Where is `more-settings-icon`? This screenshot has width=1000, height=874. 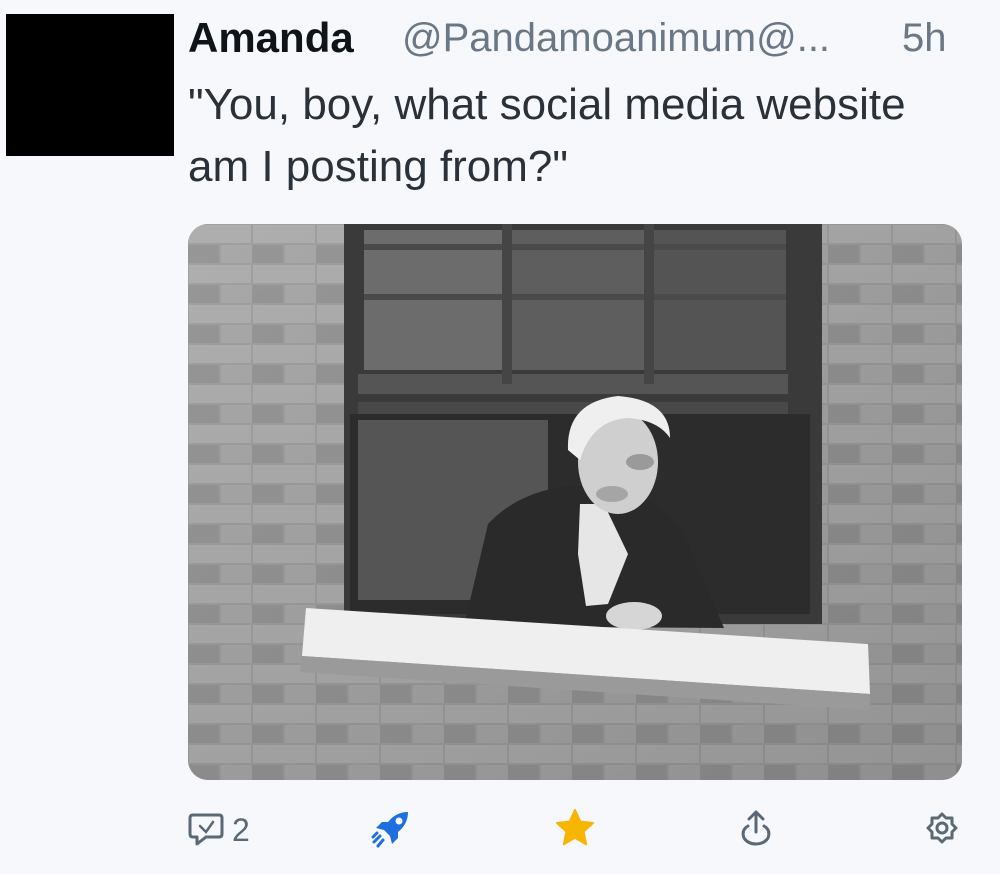 more-settings-icon is located at coordinates (942, 830).